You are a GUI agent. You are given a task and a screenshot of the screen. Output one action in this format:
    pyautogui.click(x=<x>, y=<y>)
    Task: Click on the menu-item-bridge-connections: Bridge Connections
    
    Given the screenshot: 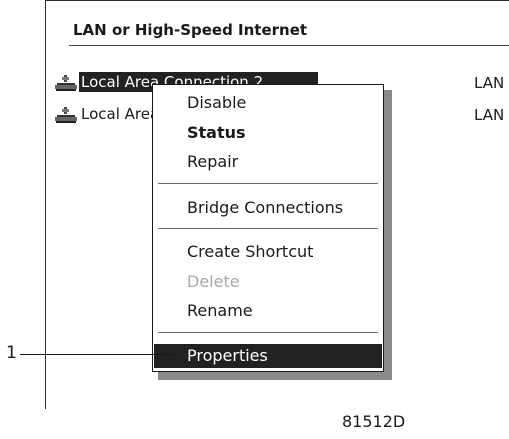 What is the action you would take?
    pyautogui.click(x=268, y=208)
    